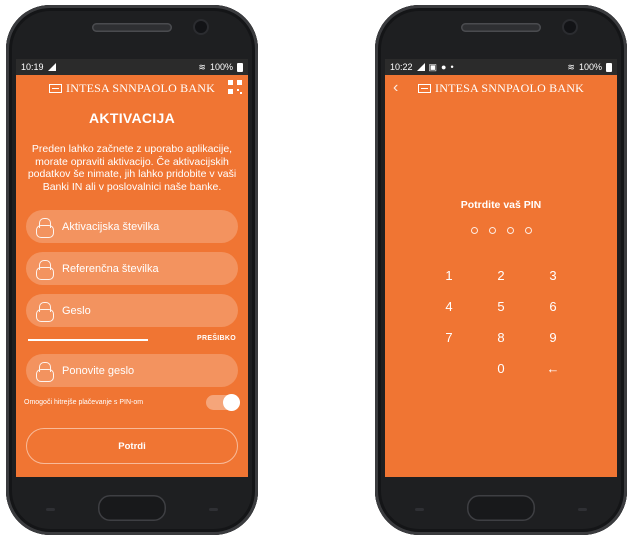  Describe the element at coordinates (449, 306) in the screenshot. I see `keypad-key-4: 4` at that location.